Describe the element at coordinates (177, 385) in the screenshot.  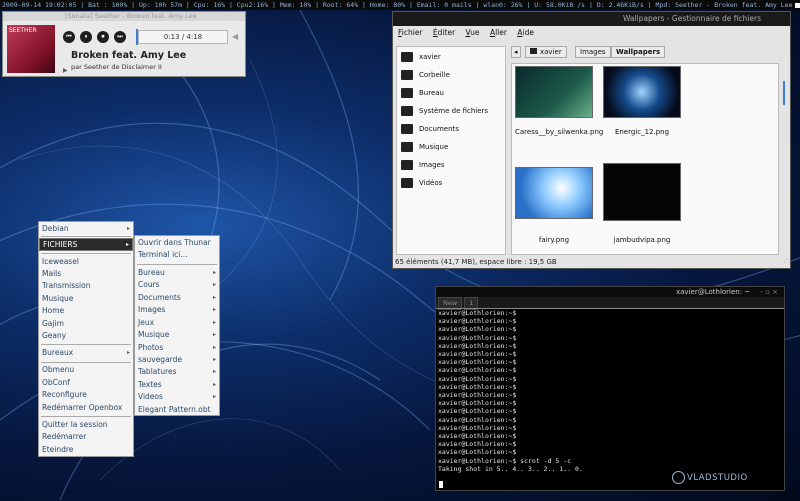
I see `menu-item-folder-textes: Textes ▸` at that location.